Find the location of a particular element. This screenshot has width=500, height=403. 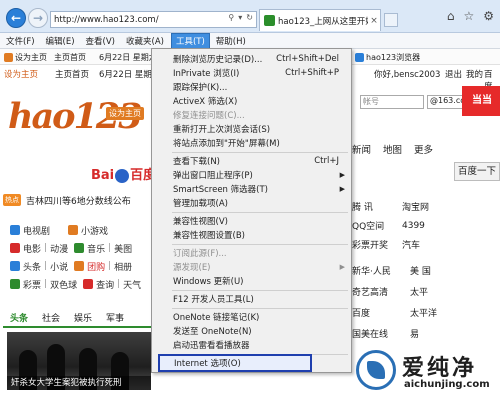

category-link: 查询 is located at coordinates (105, 284).